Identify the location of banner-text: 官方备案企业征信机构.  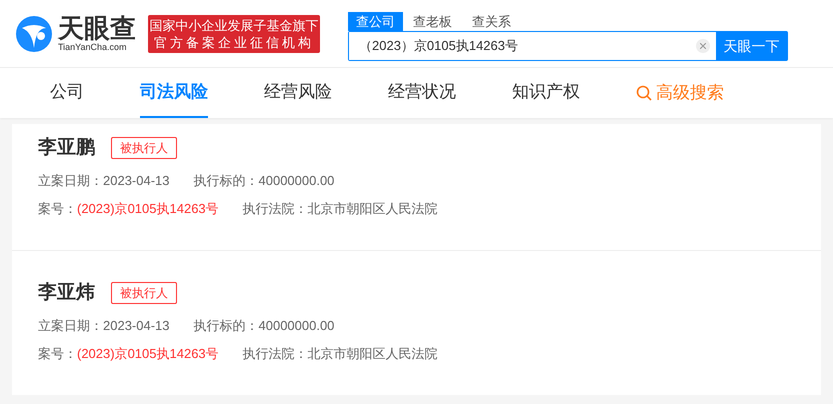
(234, 42).